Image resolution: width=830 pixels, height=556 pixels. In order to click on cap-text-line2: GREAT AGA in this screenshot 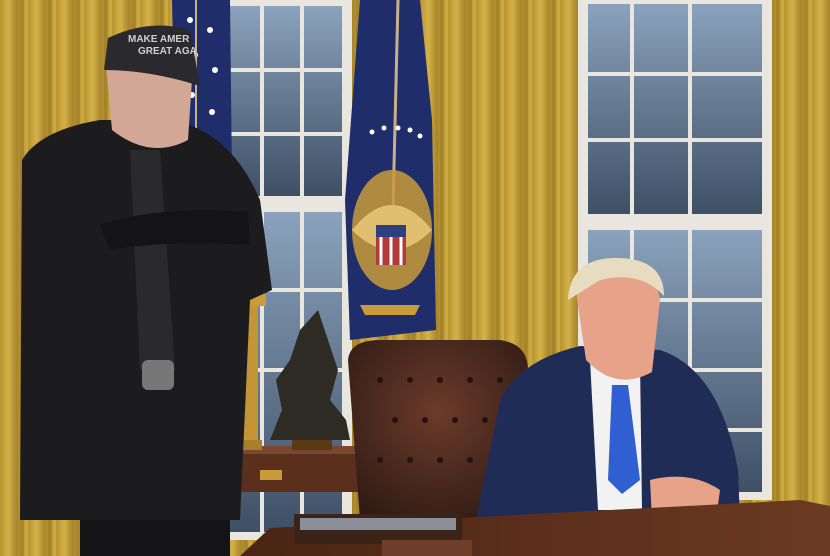, I will do `click(167, 51)`.